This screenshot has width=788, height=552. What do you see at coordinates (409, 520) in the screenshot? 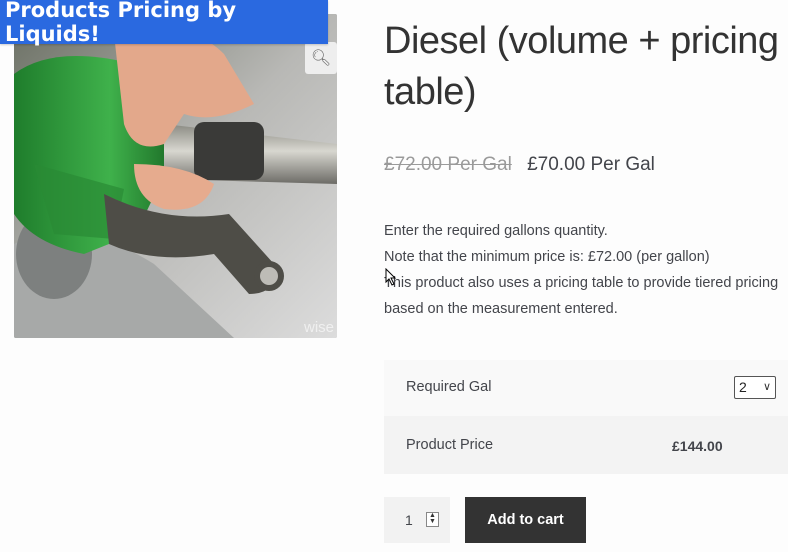
I see `quantity-value: 1` at bounding box center [409, 520].